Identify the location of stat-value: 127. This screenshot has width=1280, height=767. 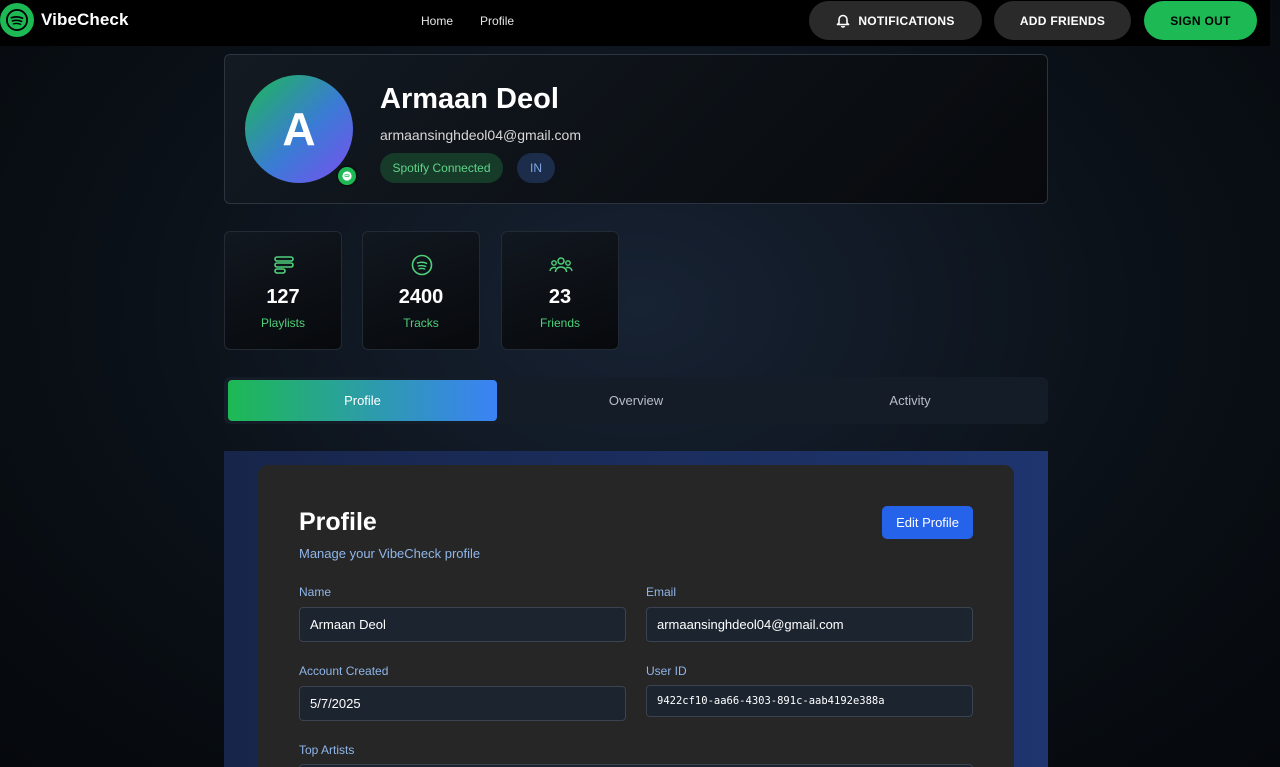
(283, 297).